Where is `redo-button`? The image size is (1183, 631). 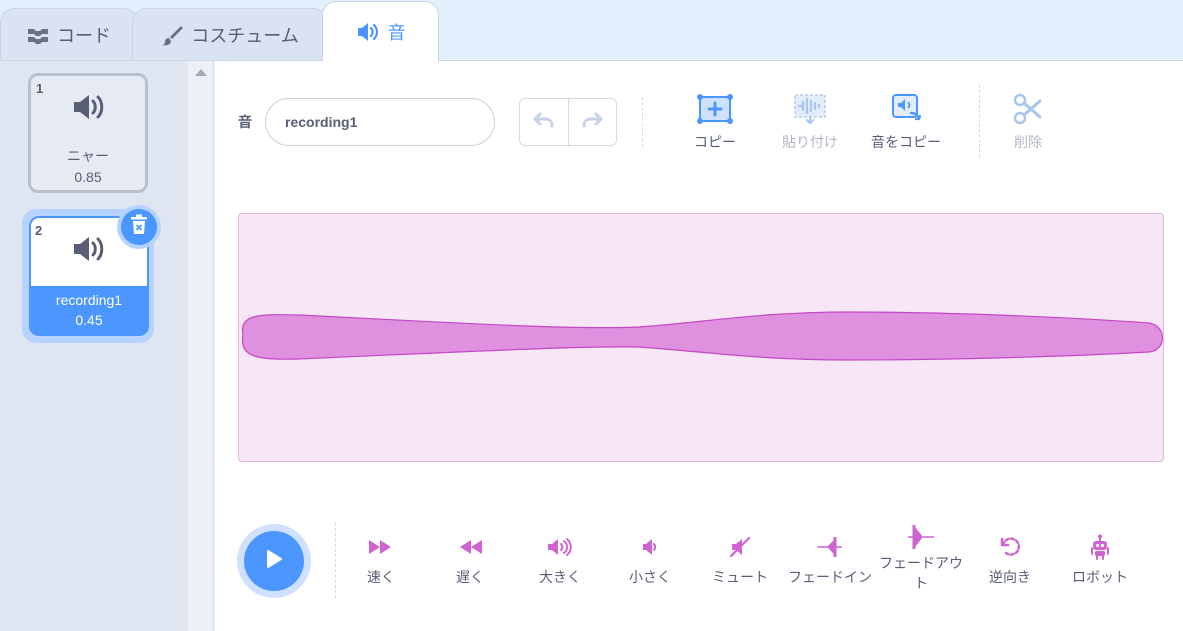
redo-button is located at coordinates (593, 122).